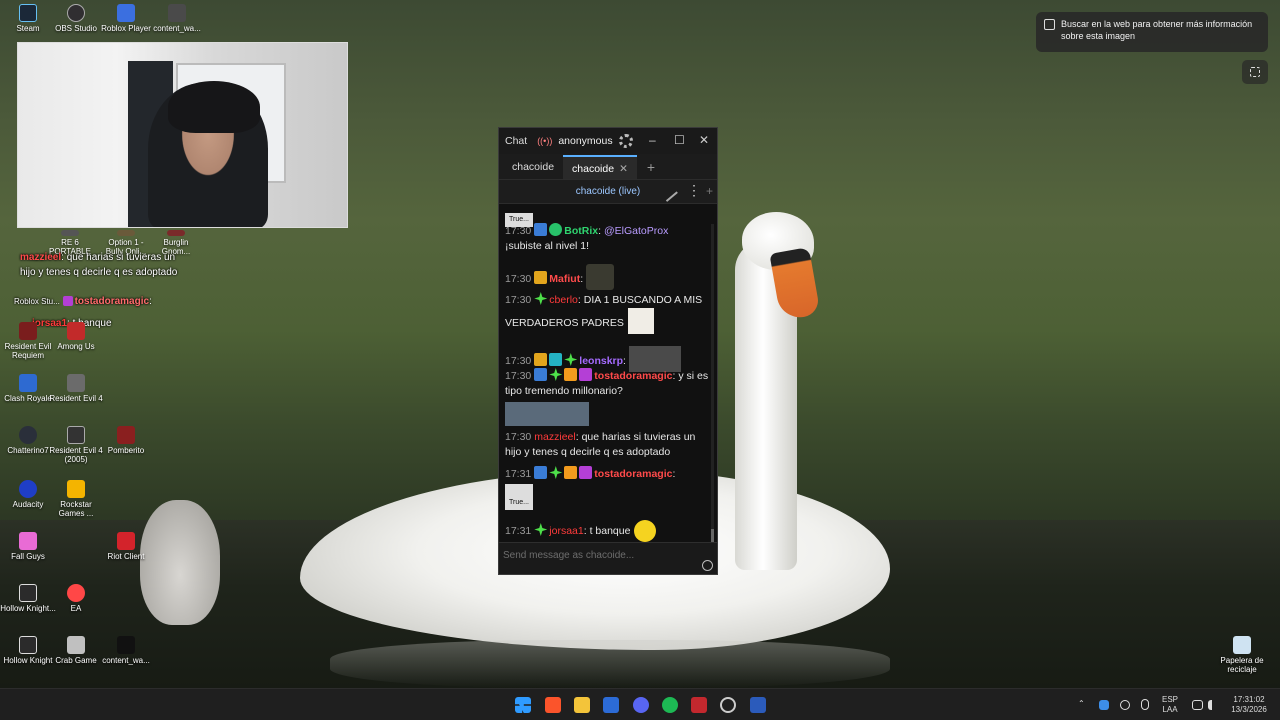  What do you see at coordinates (533, 167) in the screenshot?
I see `tab-chacoide: chacoide` at bounding box center [533, 167].